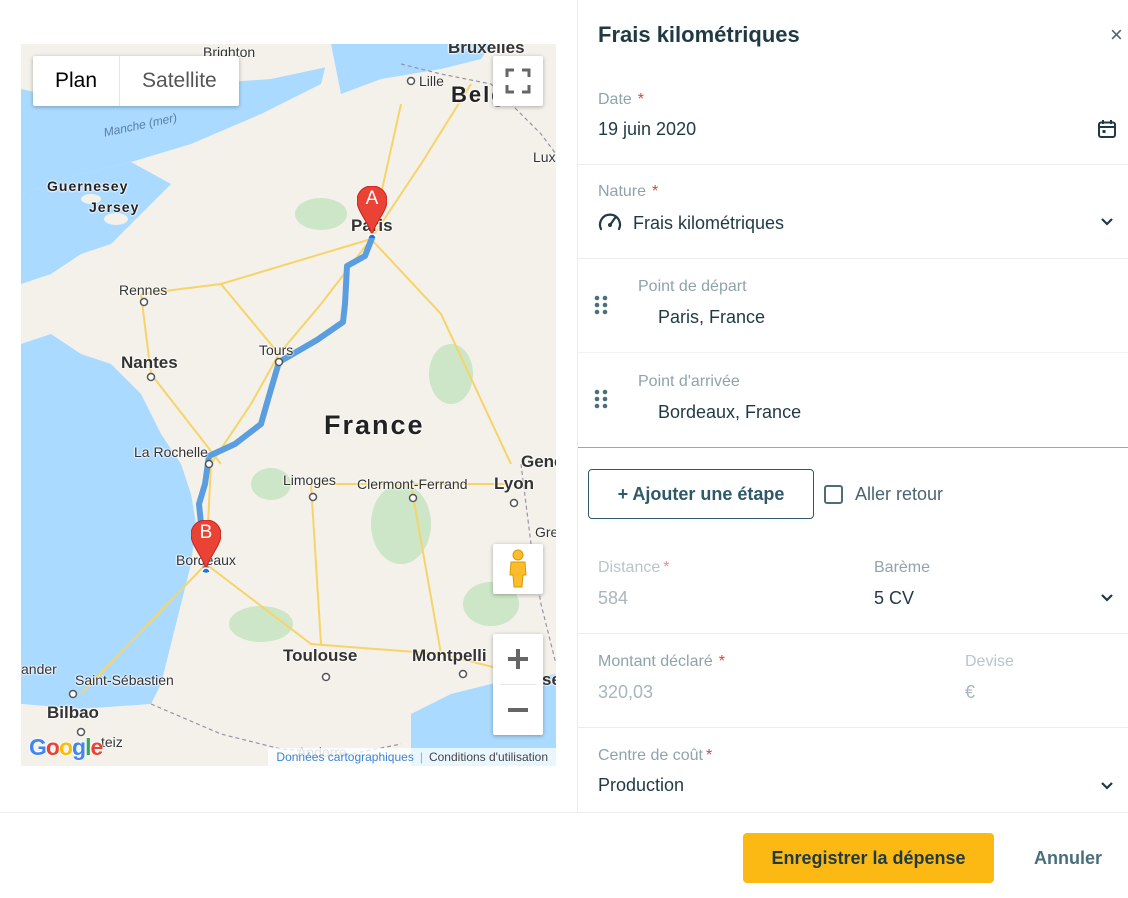 This screenshot has width=1128, height=898. Describe the element at coordinates (88, 186) in the screenshot. I see `map-label-guernesey: Guernesey` at that location.